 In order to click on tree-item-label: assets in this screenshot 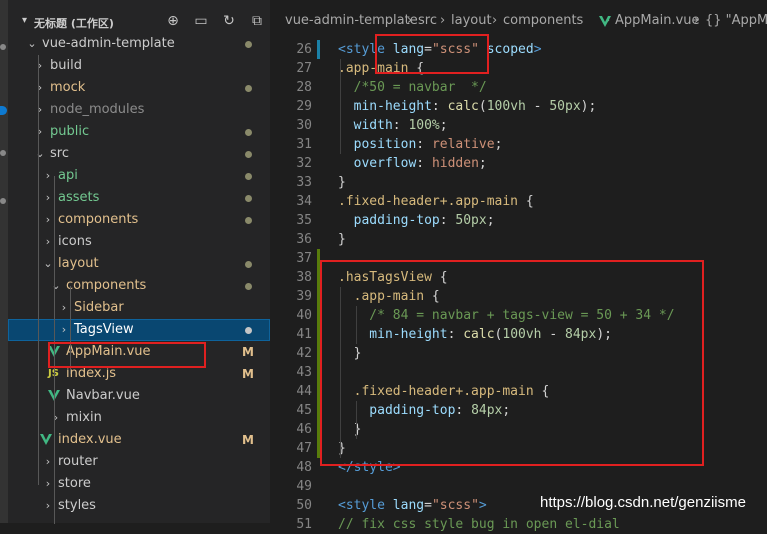, I will do `click(79, 197)`.